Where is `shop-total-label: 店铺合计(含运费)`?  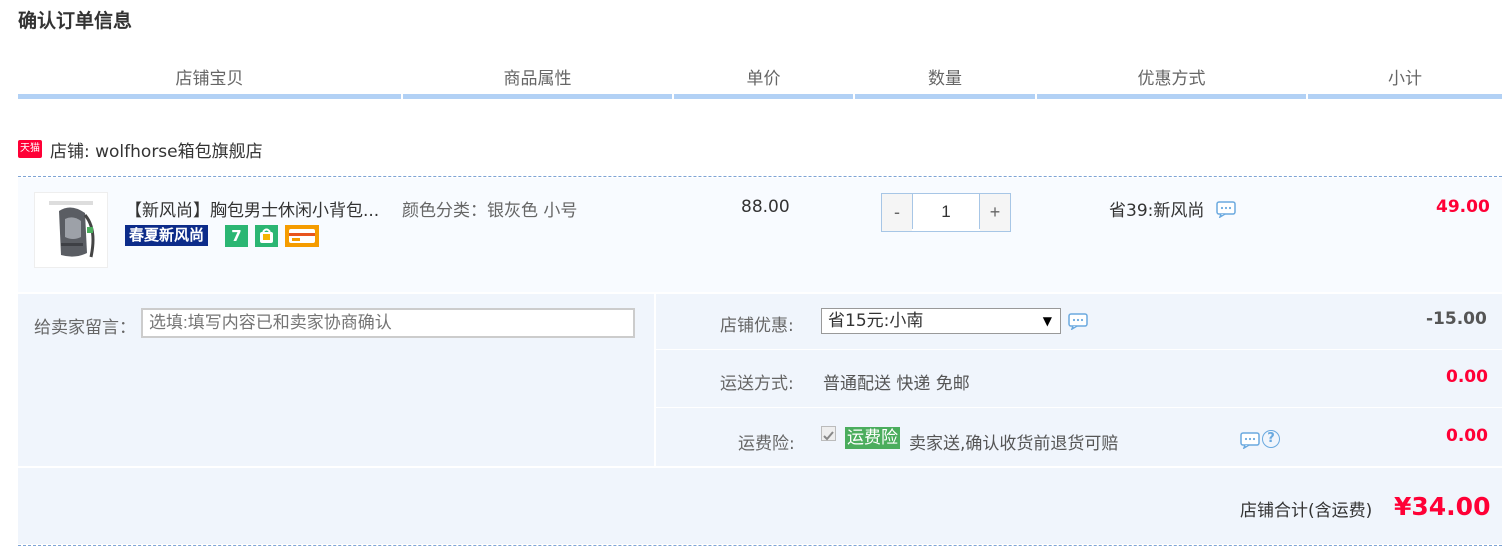 shop-total-label: 店铺合计(含运费) is located at coordinates (1306, 511).